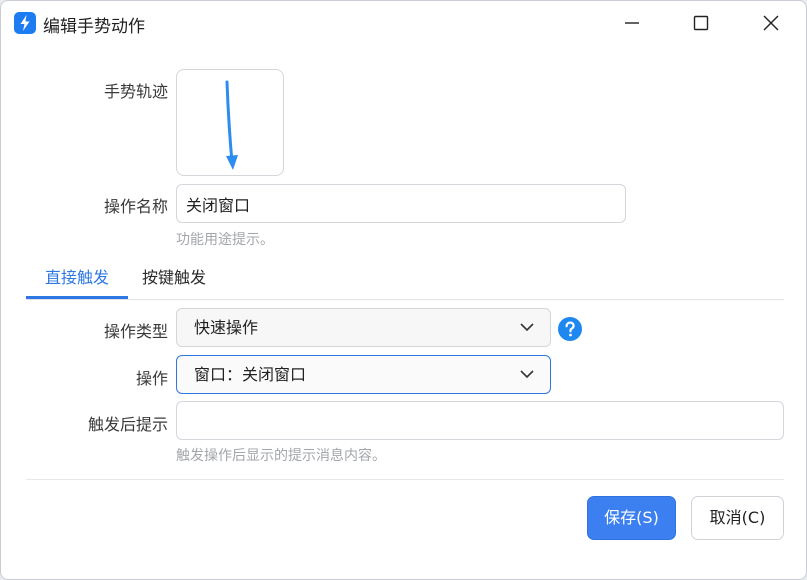 This screenshot has height=580, width=807. What do you see at coordinates (151, 378) in the screenshot?
I see `action-label: 操作` at bounding box center [151, 378].